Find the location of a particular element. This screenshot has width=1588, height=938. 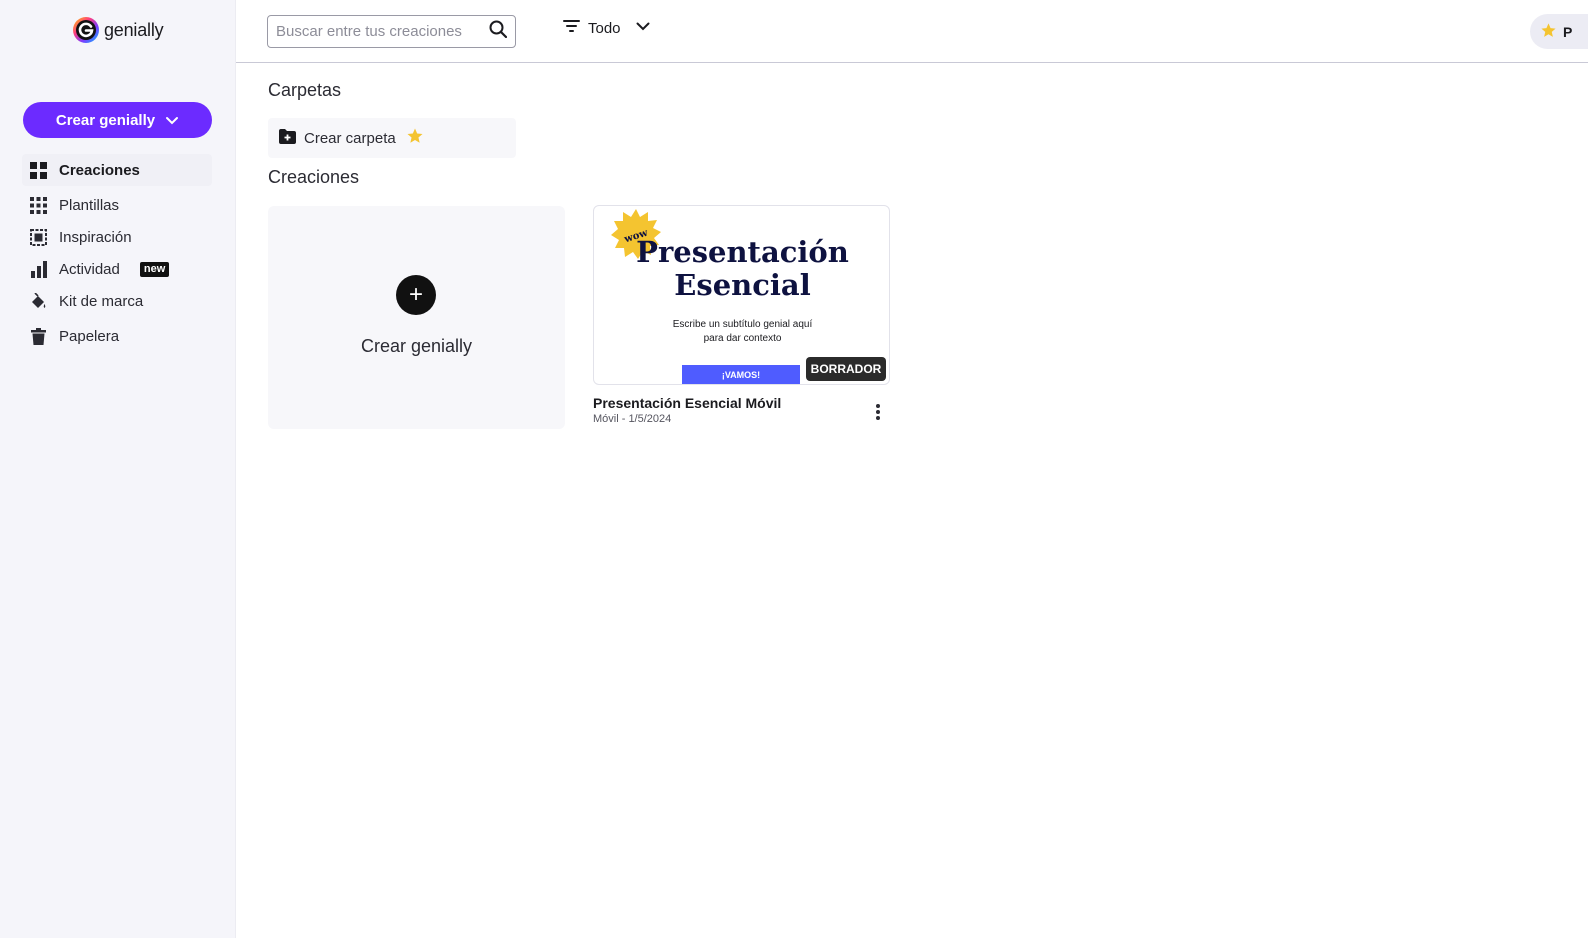

bar-chart-icon is located at coordinates (38, 269).